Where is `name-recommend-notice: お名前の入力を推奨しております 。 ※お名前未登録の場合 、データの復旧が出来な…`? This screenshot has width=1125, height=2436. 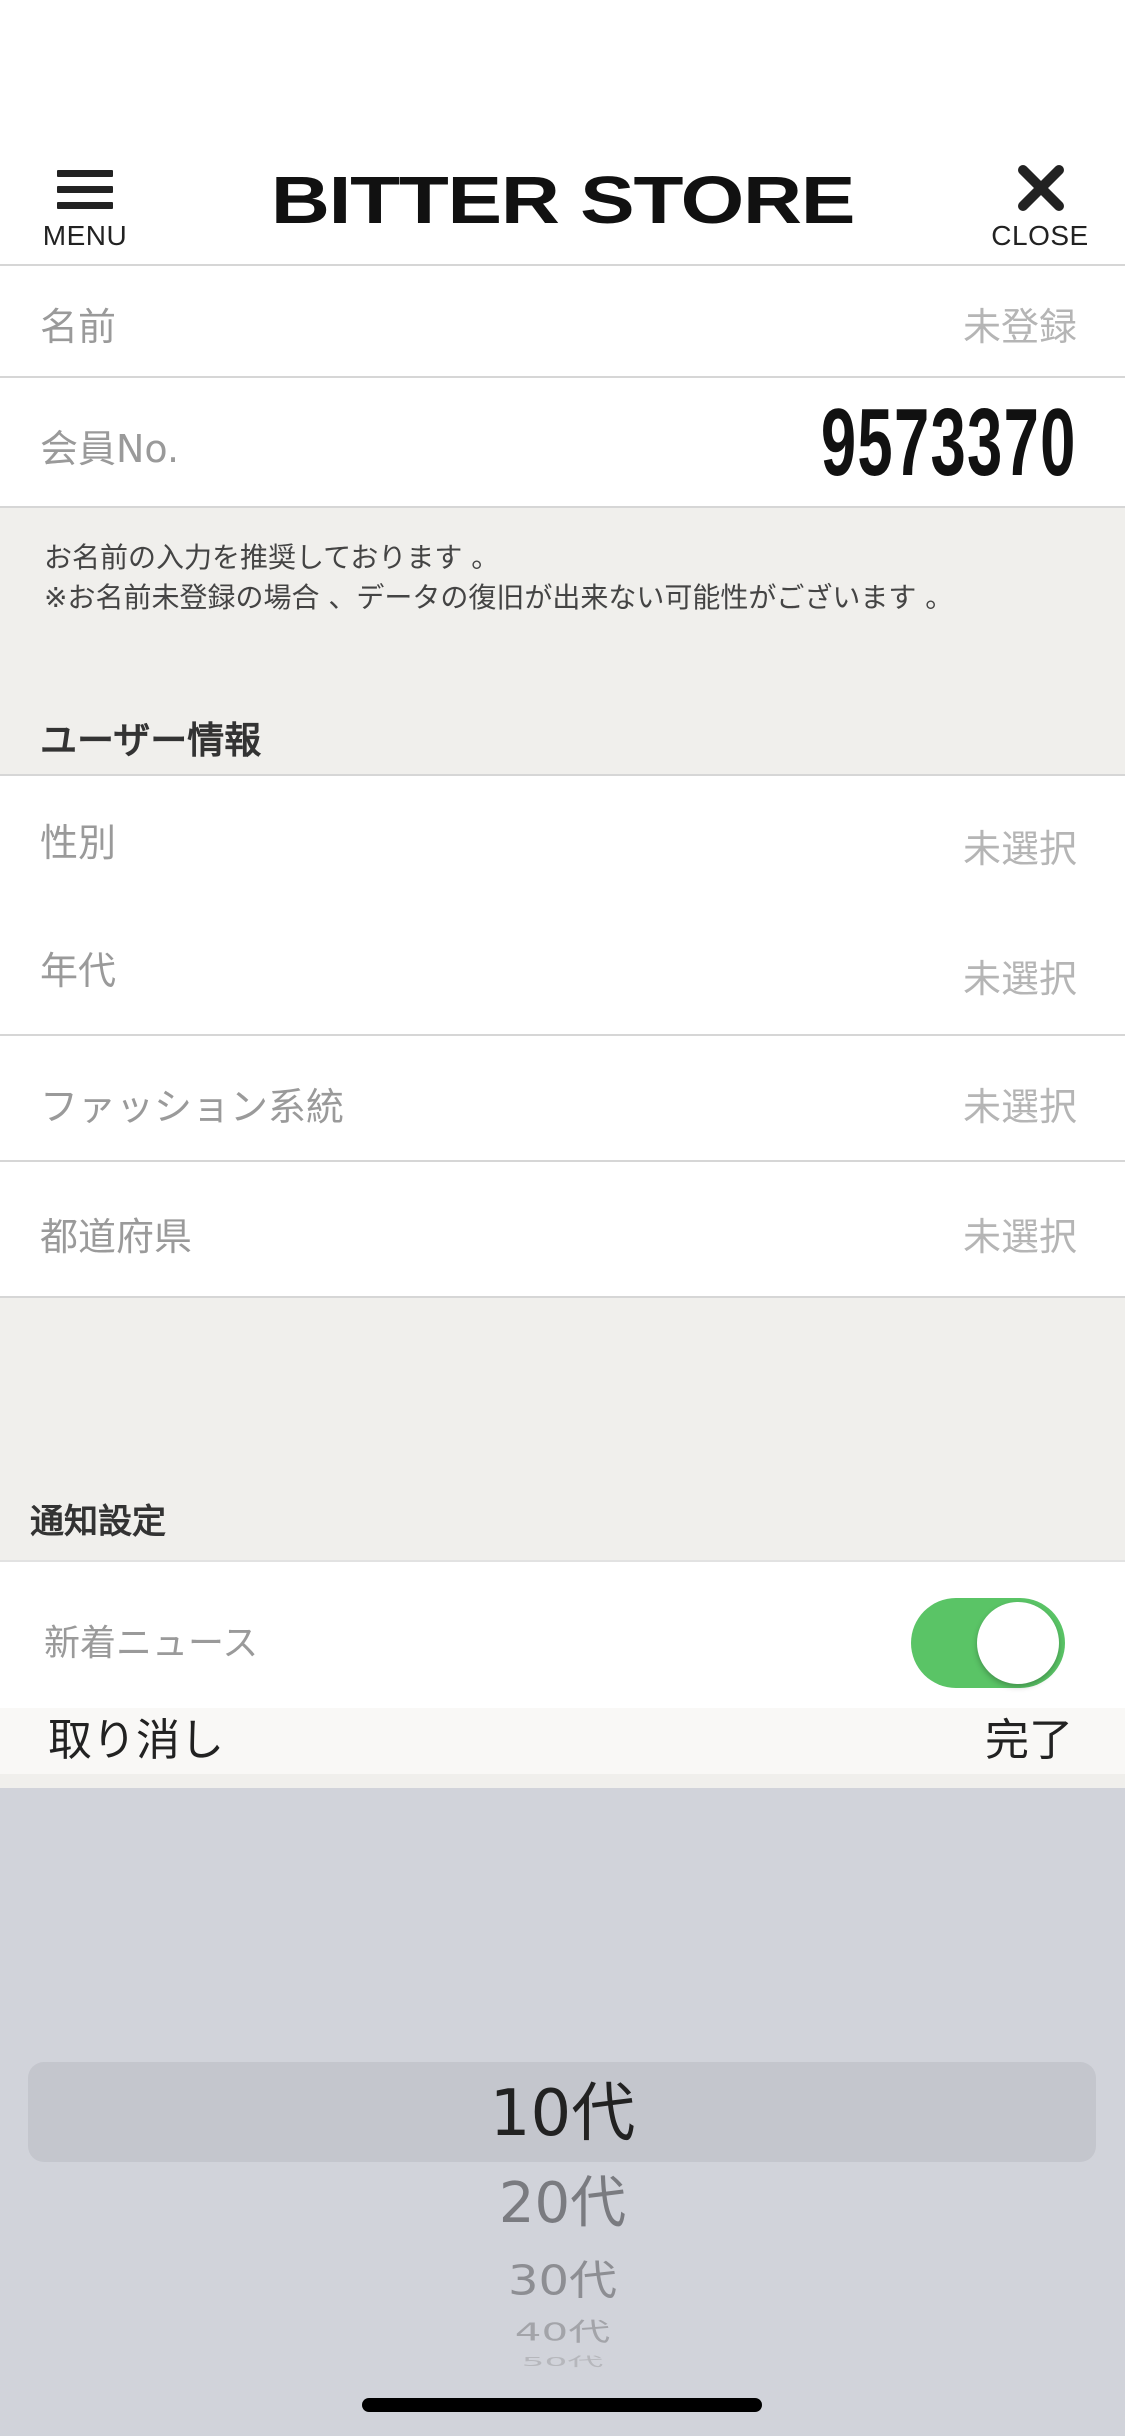
name-recommend-notice: お名前の入力を推奨しております 。 ※お名前未登録の場合 、データの復旧が出来な… is located at coordinates (498, 578).